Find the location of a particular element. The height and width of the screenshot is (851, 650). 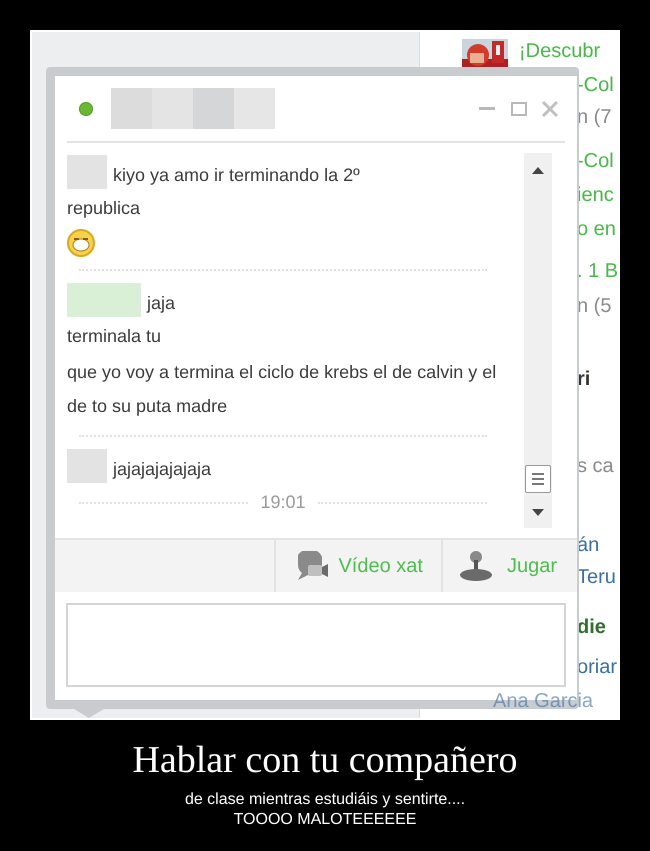

maximize-icon is located at coordinates (519, 109).